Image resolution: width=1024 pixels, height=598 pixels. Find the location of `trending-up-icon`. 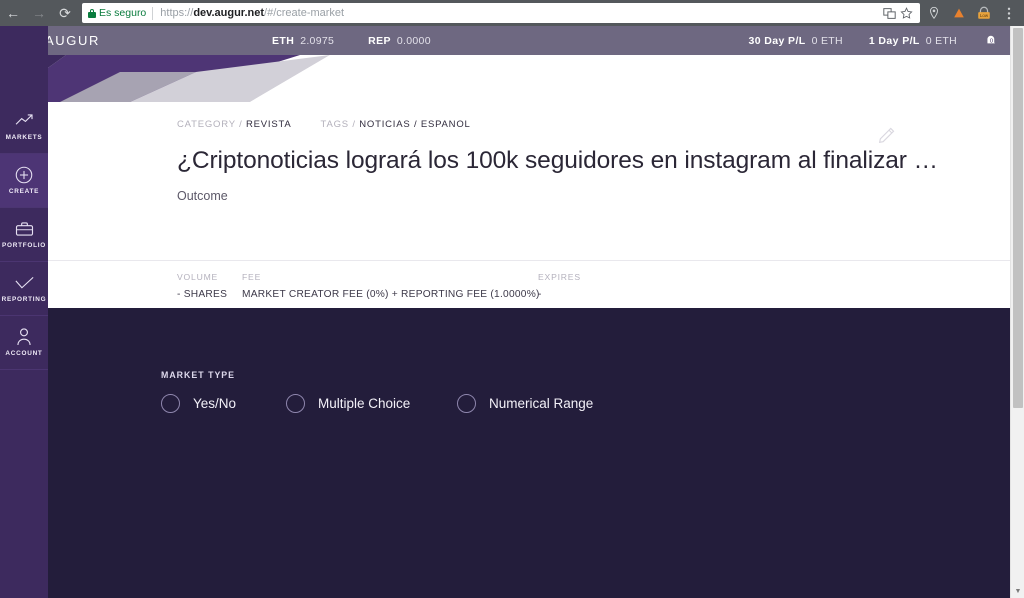

trending-up-icon is located at coordinates (24, 120).